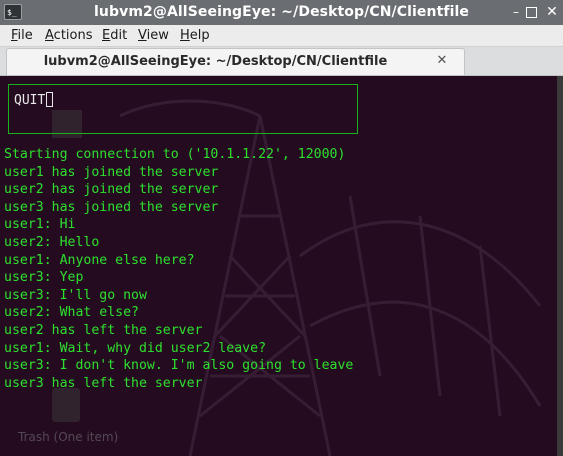  I want to click on menu-bar: File Actions Edit View Help, so click(281, 36).